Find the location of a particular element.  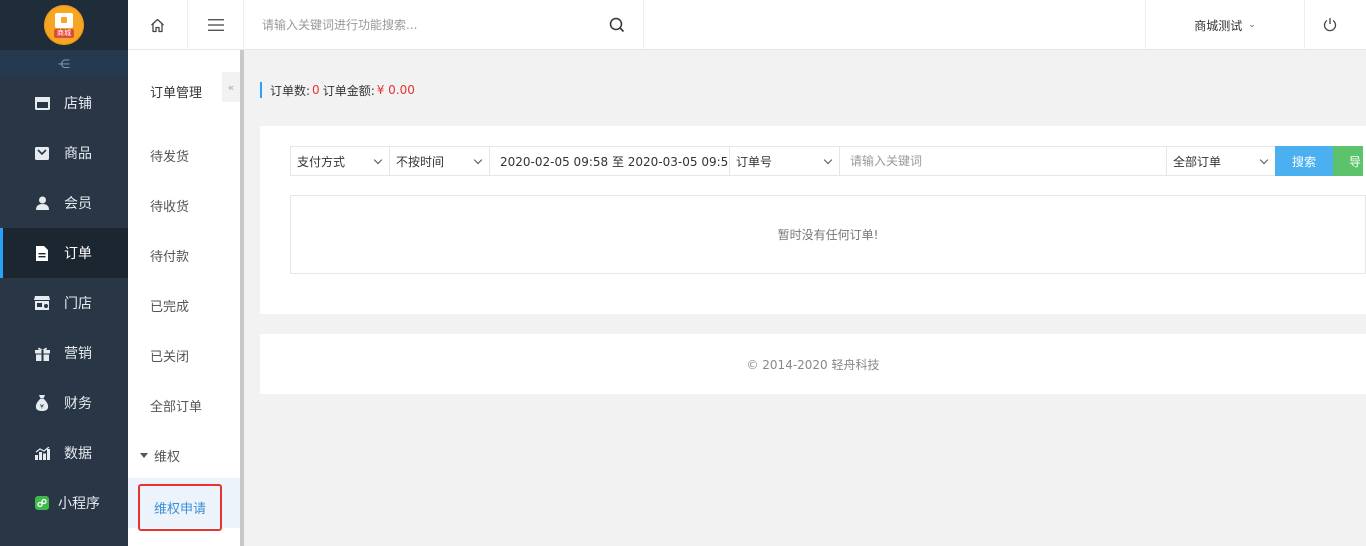

order-amount-label: 订单金额: is located at coordinates (348, 90).